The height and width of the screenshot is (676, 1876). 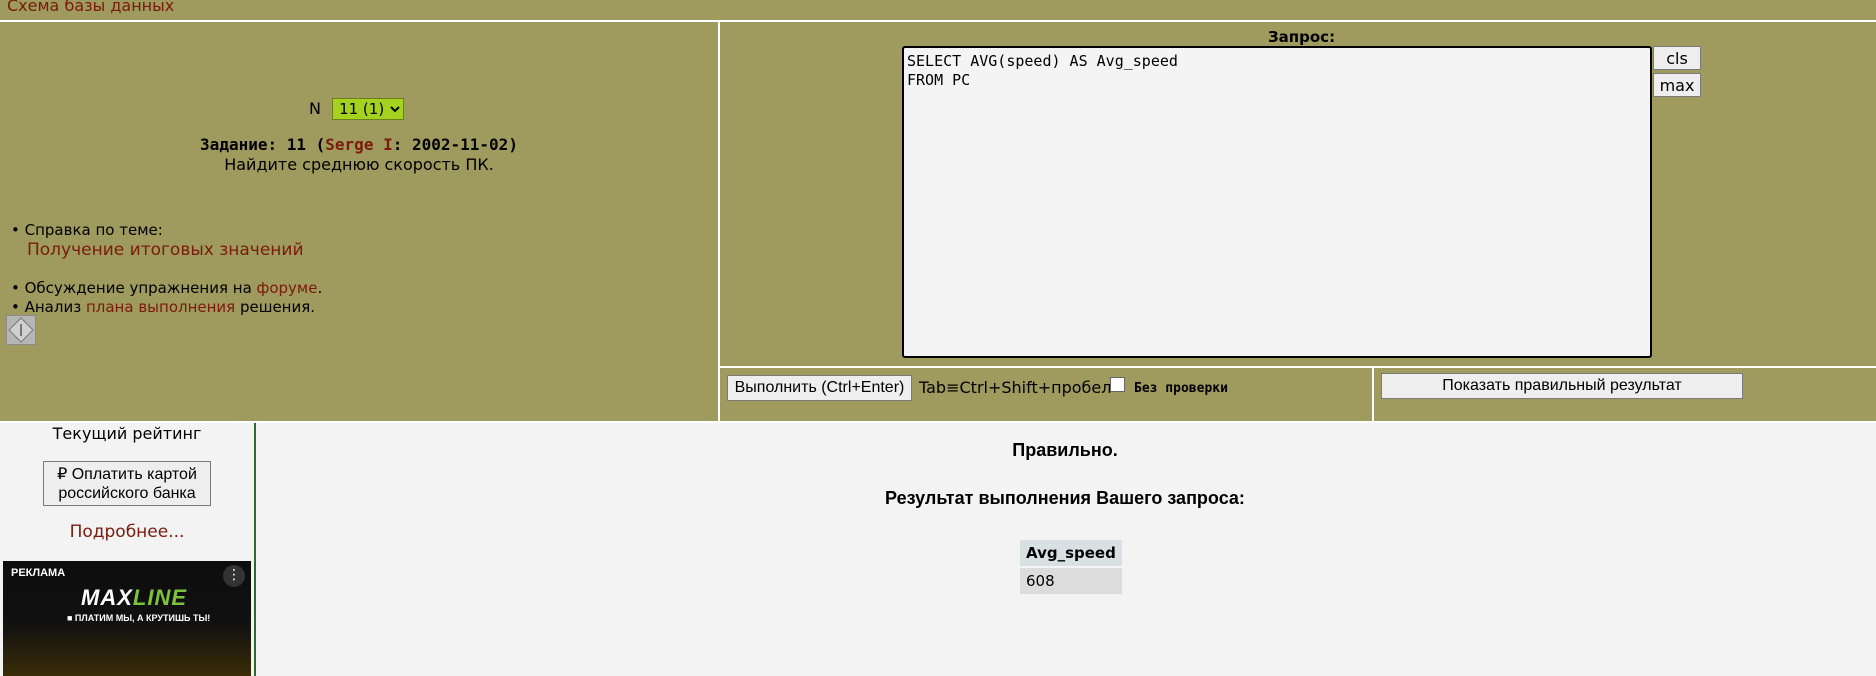 I want to click on ad-logo-line: LINE, so click(x=160, y=597).